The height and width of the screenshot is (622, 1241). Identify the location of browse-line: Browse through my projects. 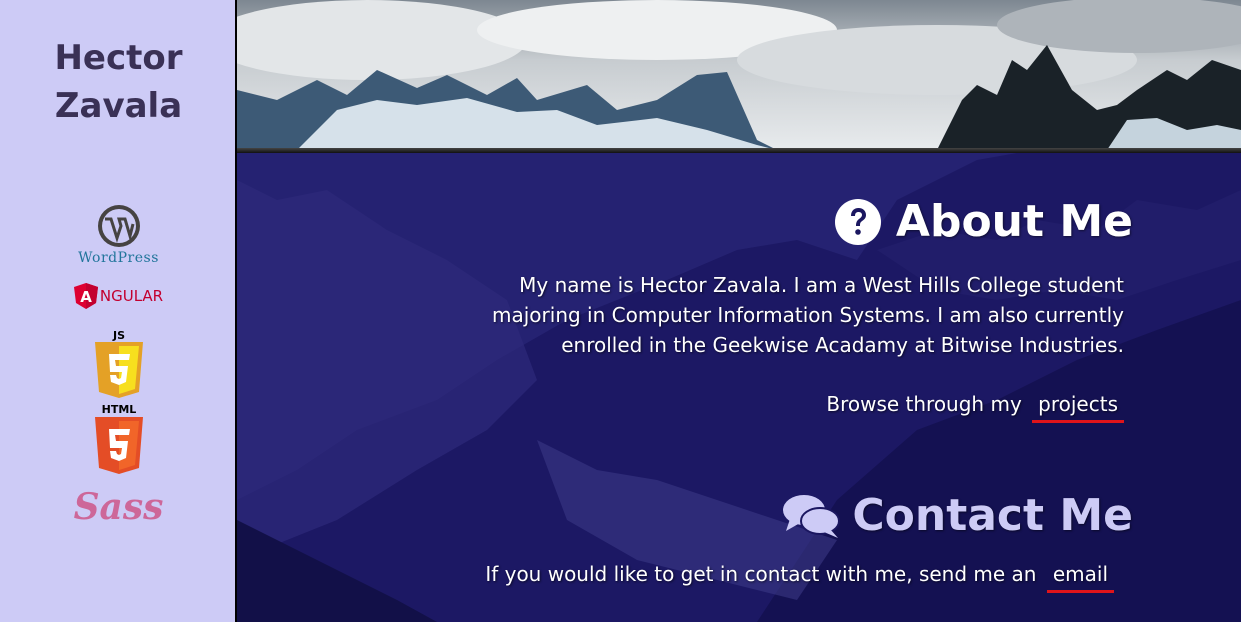
(975, 407).